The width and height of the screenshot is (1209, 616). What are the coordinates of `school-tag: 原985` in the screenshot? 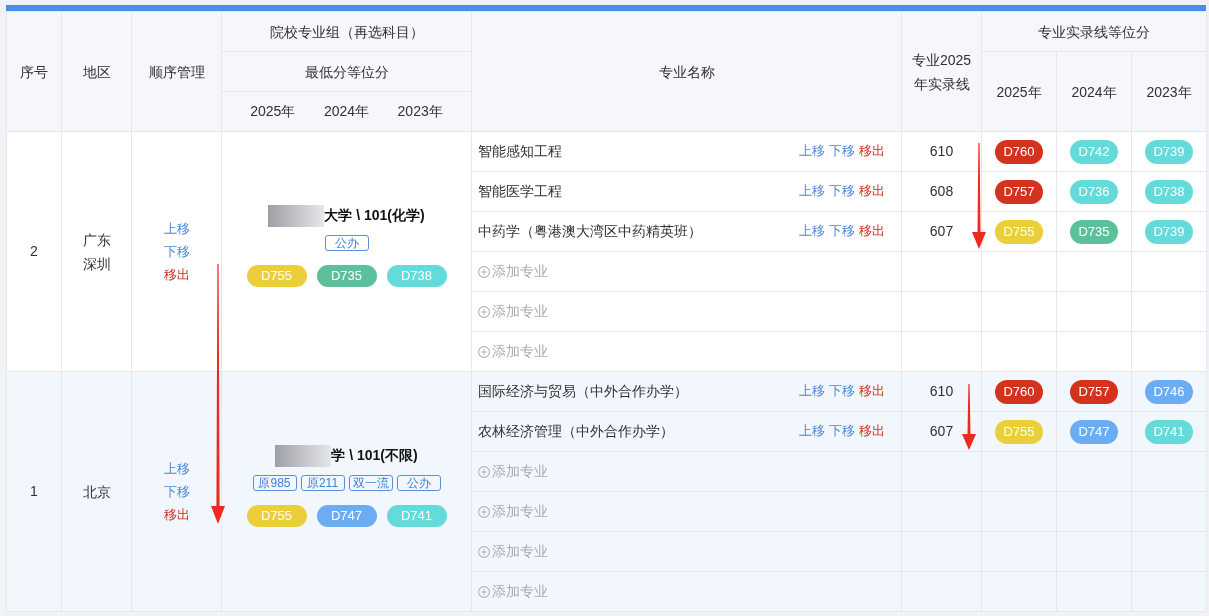 It's located at (274, 482).